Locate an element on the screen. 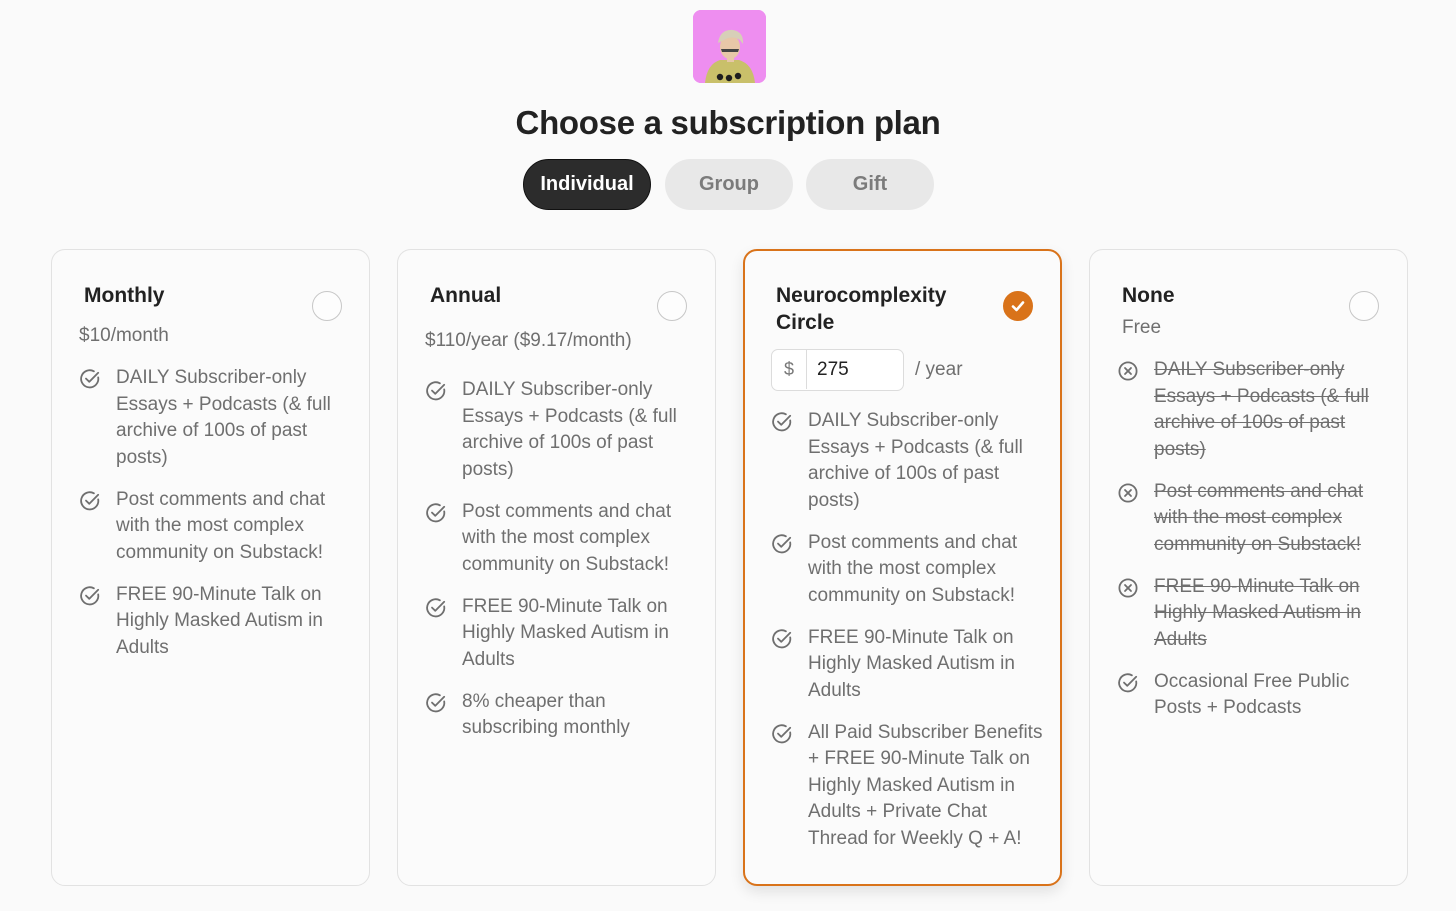 The height and width of the screenshot is (911, 1456). feature-text: 8% cheaper than subscribing monthly is located at coordinates (546, 714).